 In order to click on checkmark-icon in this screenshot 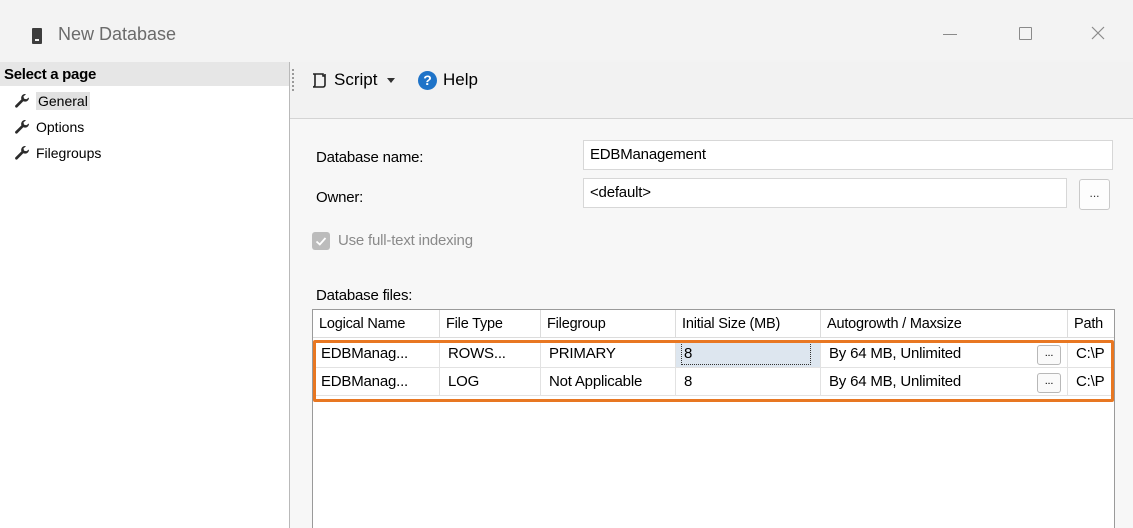, I will do `click(321, 241)`.